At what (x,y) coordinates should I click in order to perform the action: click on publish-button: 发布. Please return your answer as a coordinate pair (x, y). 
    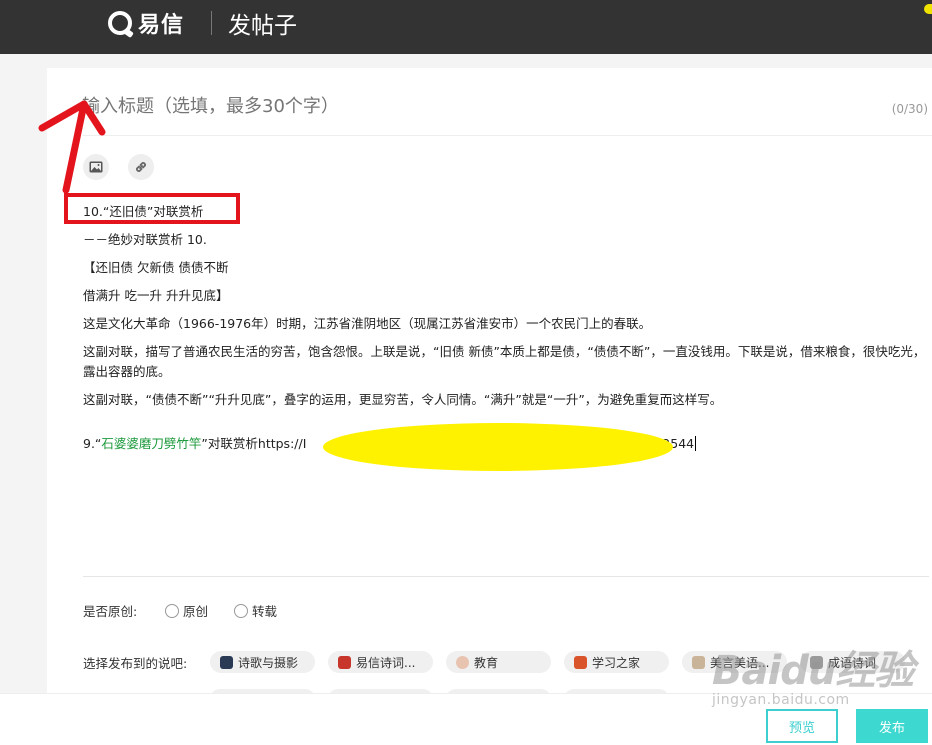
    Looking at the image, I should click on (892, 726).